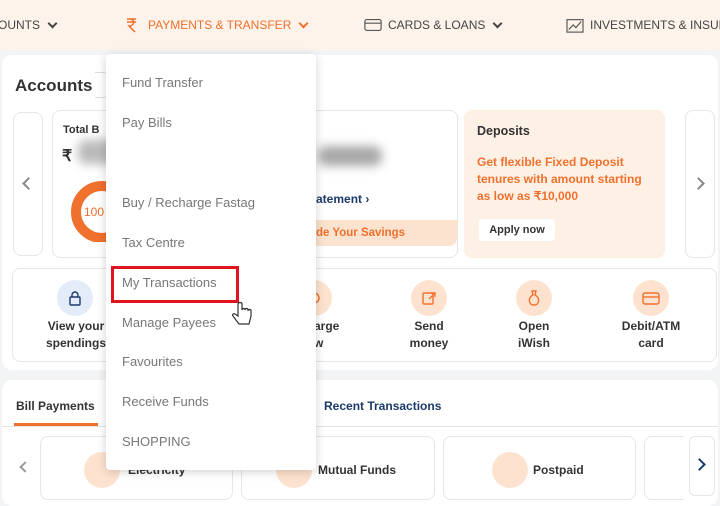 This screenshot has width=720, height=506. I want to click on bill-label-postpaid: Postpaid, so click(558, 470).